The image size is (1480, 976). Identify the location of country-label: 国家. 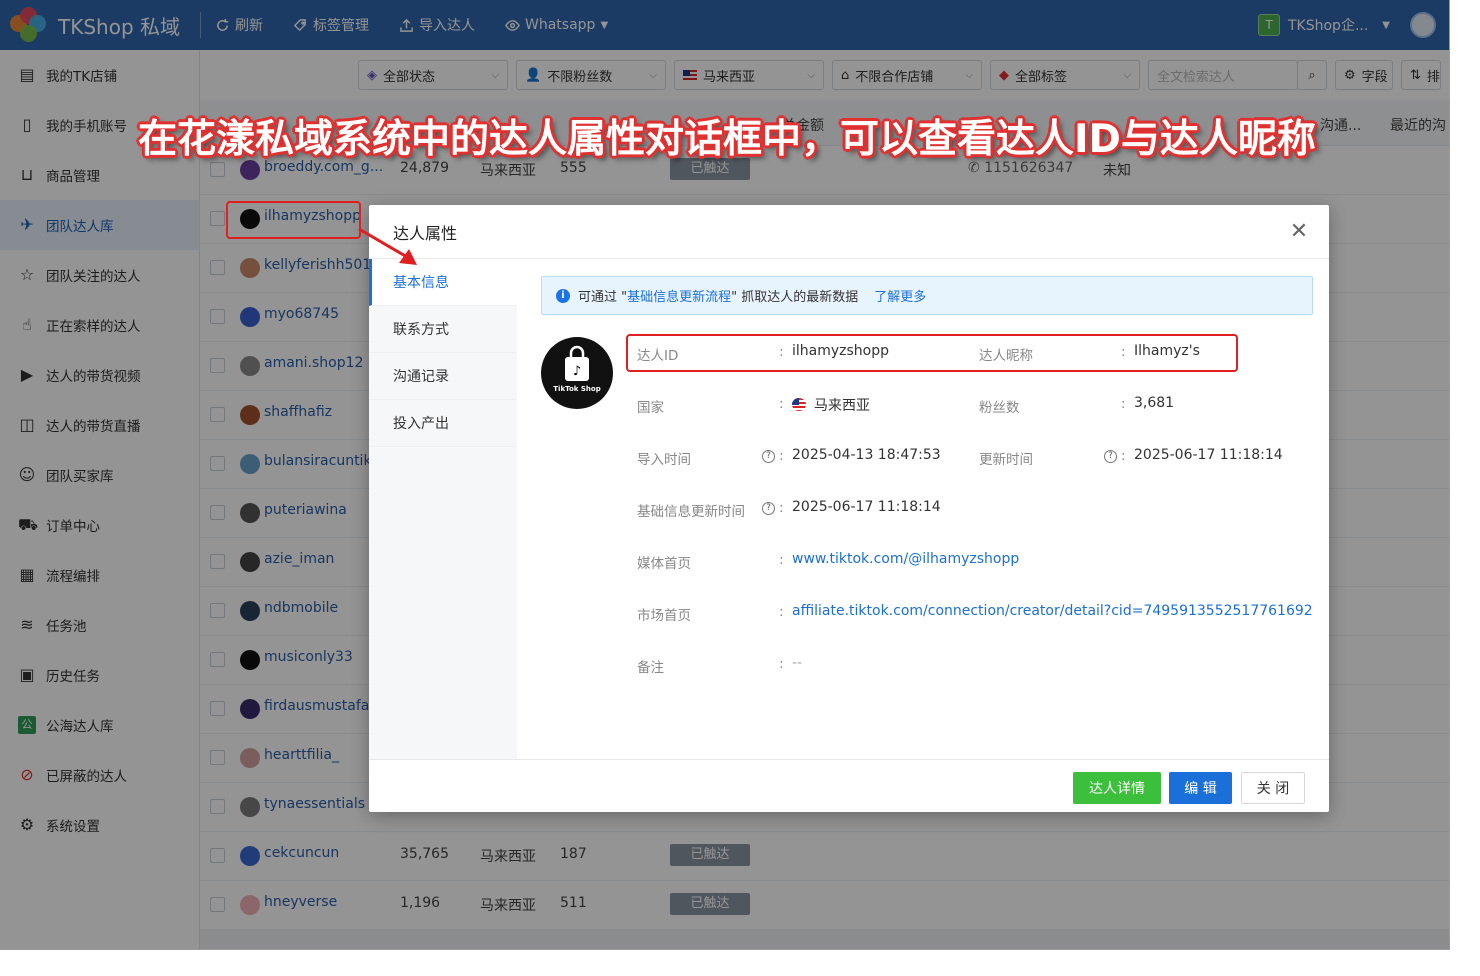
(650, 408).